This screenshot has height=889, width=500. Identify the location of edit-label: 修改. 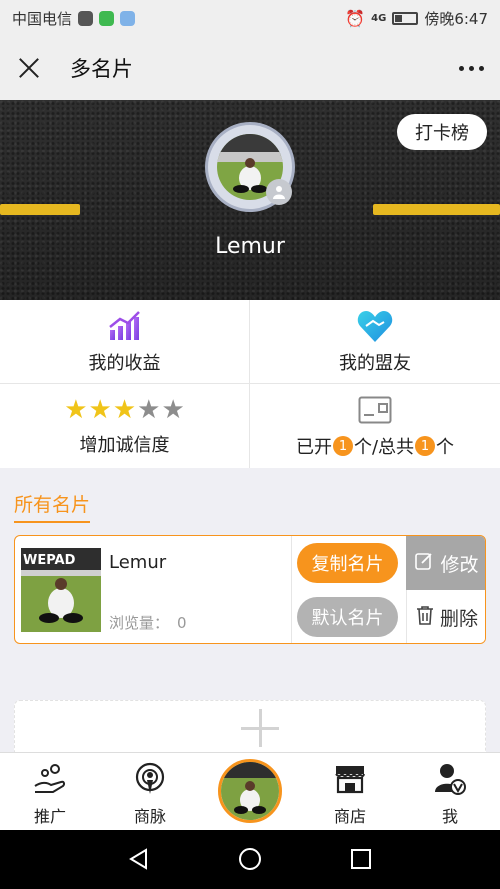
(459, 564).